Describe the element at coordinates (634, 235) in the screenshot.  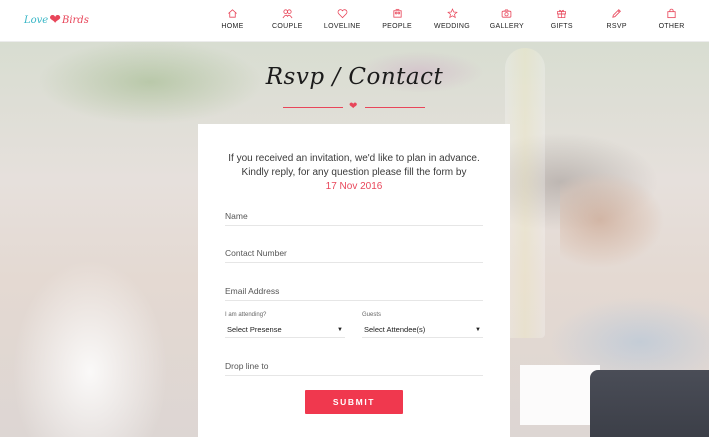
I see `hand-image` at that location.